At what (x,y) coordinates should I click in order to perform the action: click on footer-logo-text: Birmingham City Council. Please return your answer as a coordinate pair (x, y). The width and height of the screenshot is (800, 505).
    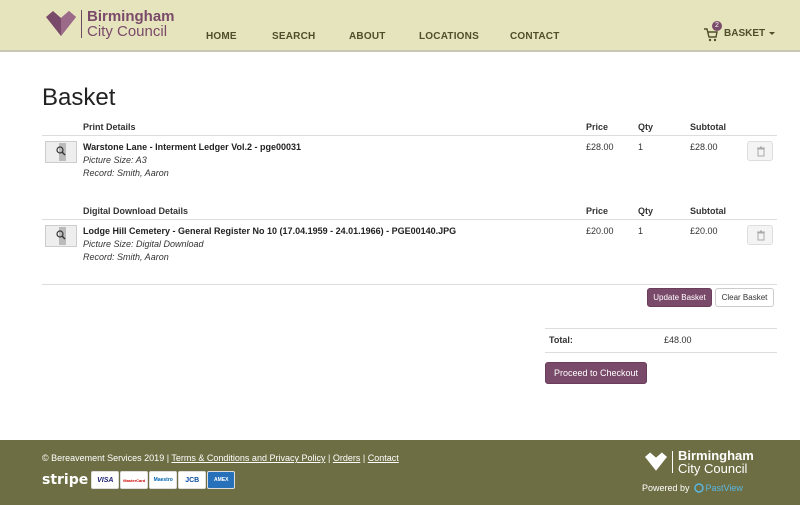
    Looking at the image, I should click on (716, 462).